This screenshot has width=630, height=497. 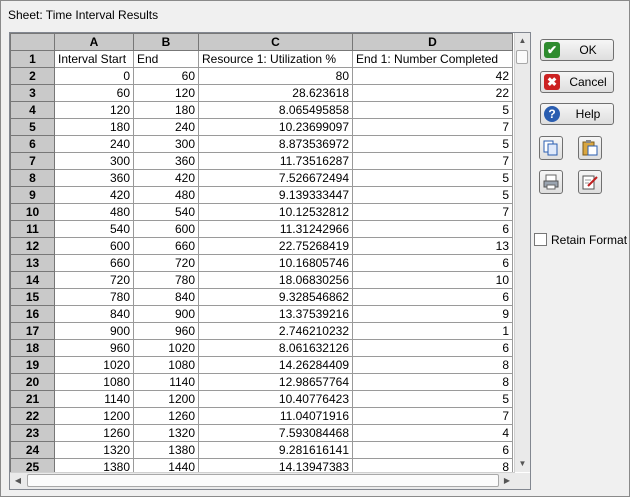 I want to click on cell-d: 13, so click(x=432, y=246).